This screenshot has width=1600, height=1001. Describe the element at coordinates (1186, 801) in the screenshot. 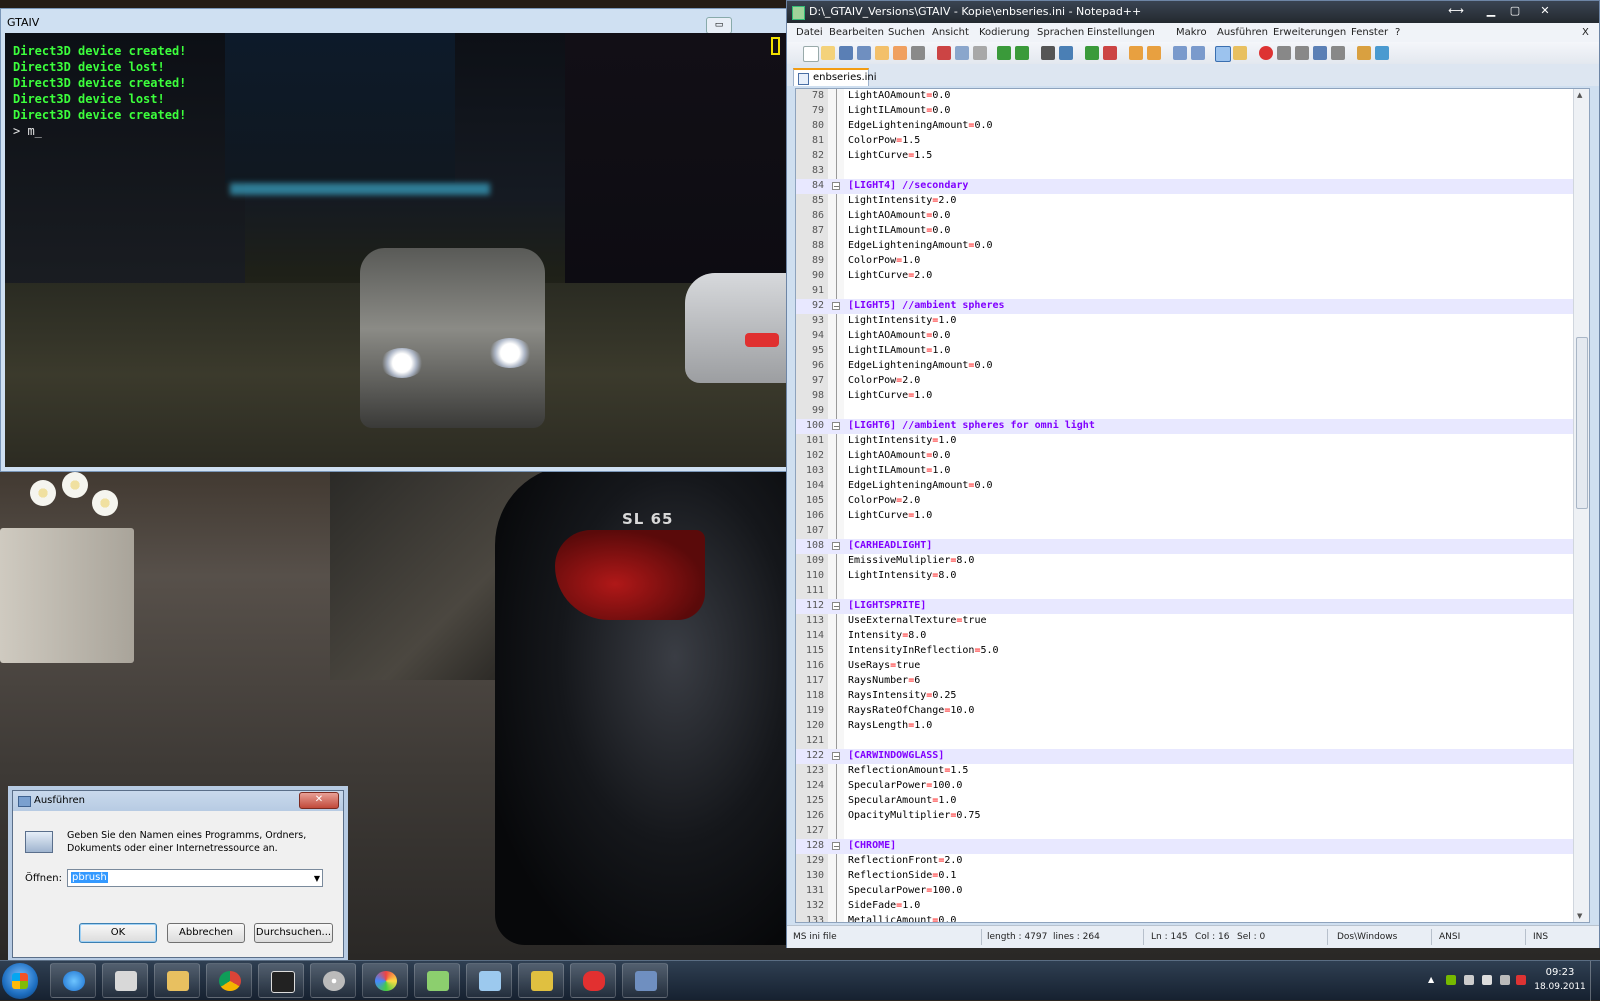

I see `editor-line: 125 SpecularAmount=1.0` at that location.